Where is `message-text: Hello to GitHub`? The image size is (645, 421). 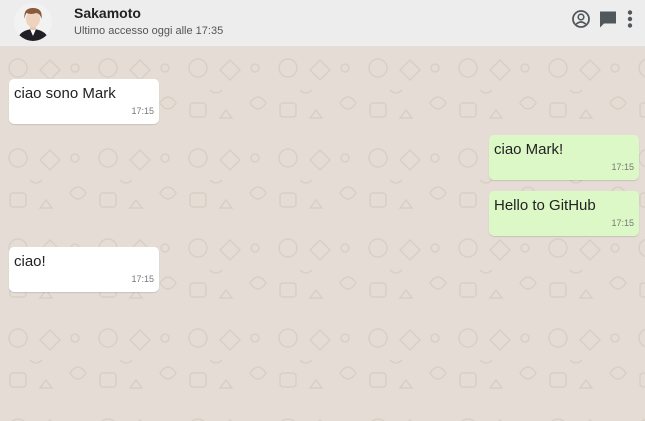 message-text: Hello to GitHub is located at coordinates (545, 205).